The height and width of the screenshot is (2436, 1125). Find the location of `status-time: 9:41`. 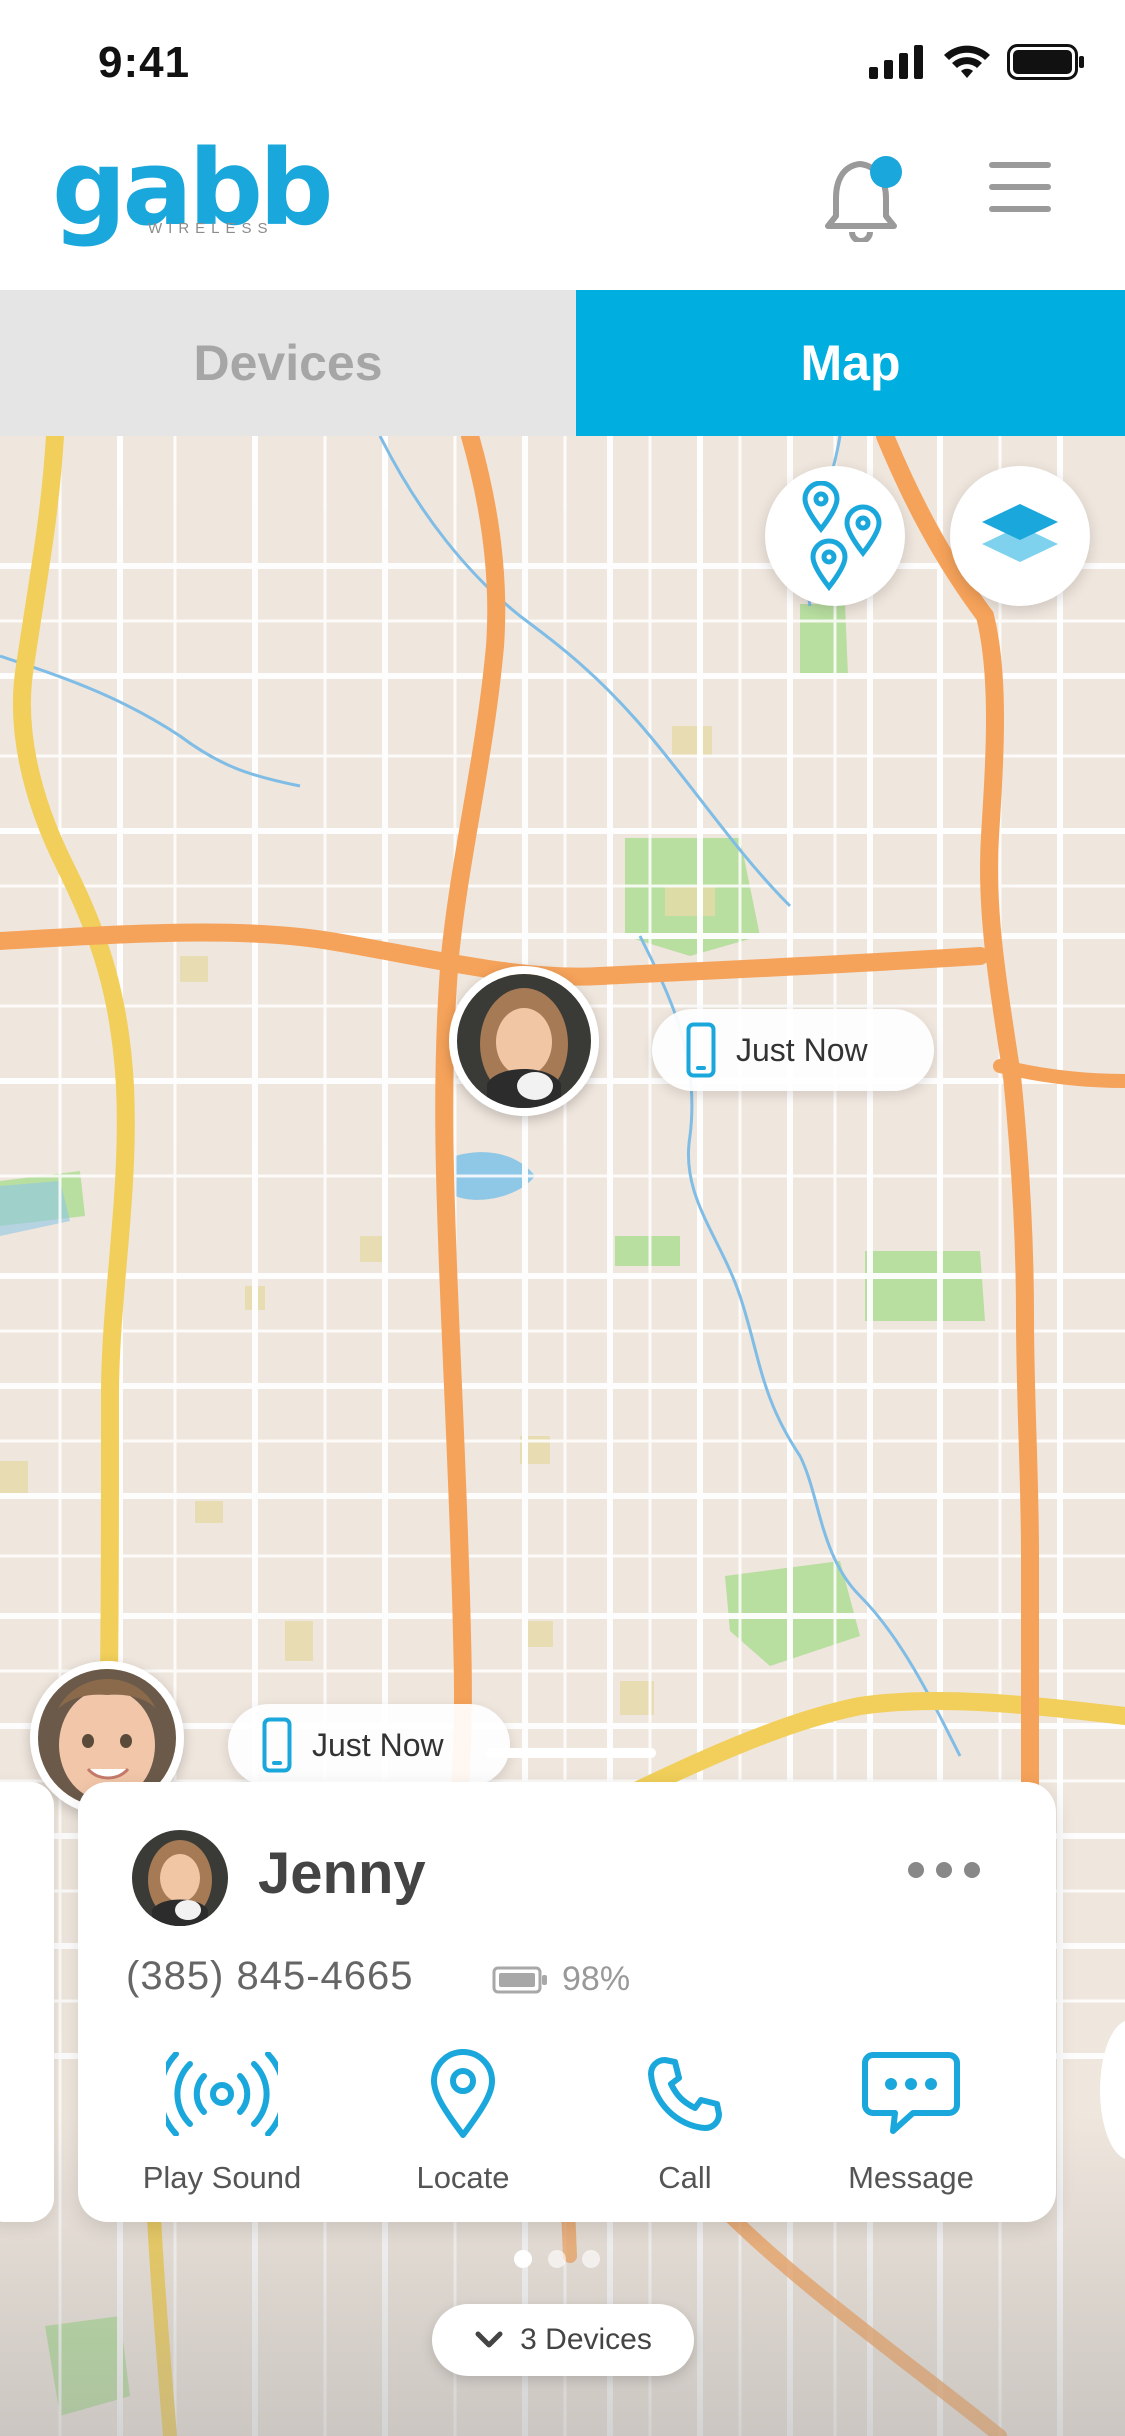

status-time: 9:41 is located at coordinates (144, 62).